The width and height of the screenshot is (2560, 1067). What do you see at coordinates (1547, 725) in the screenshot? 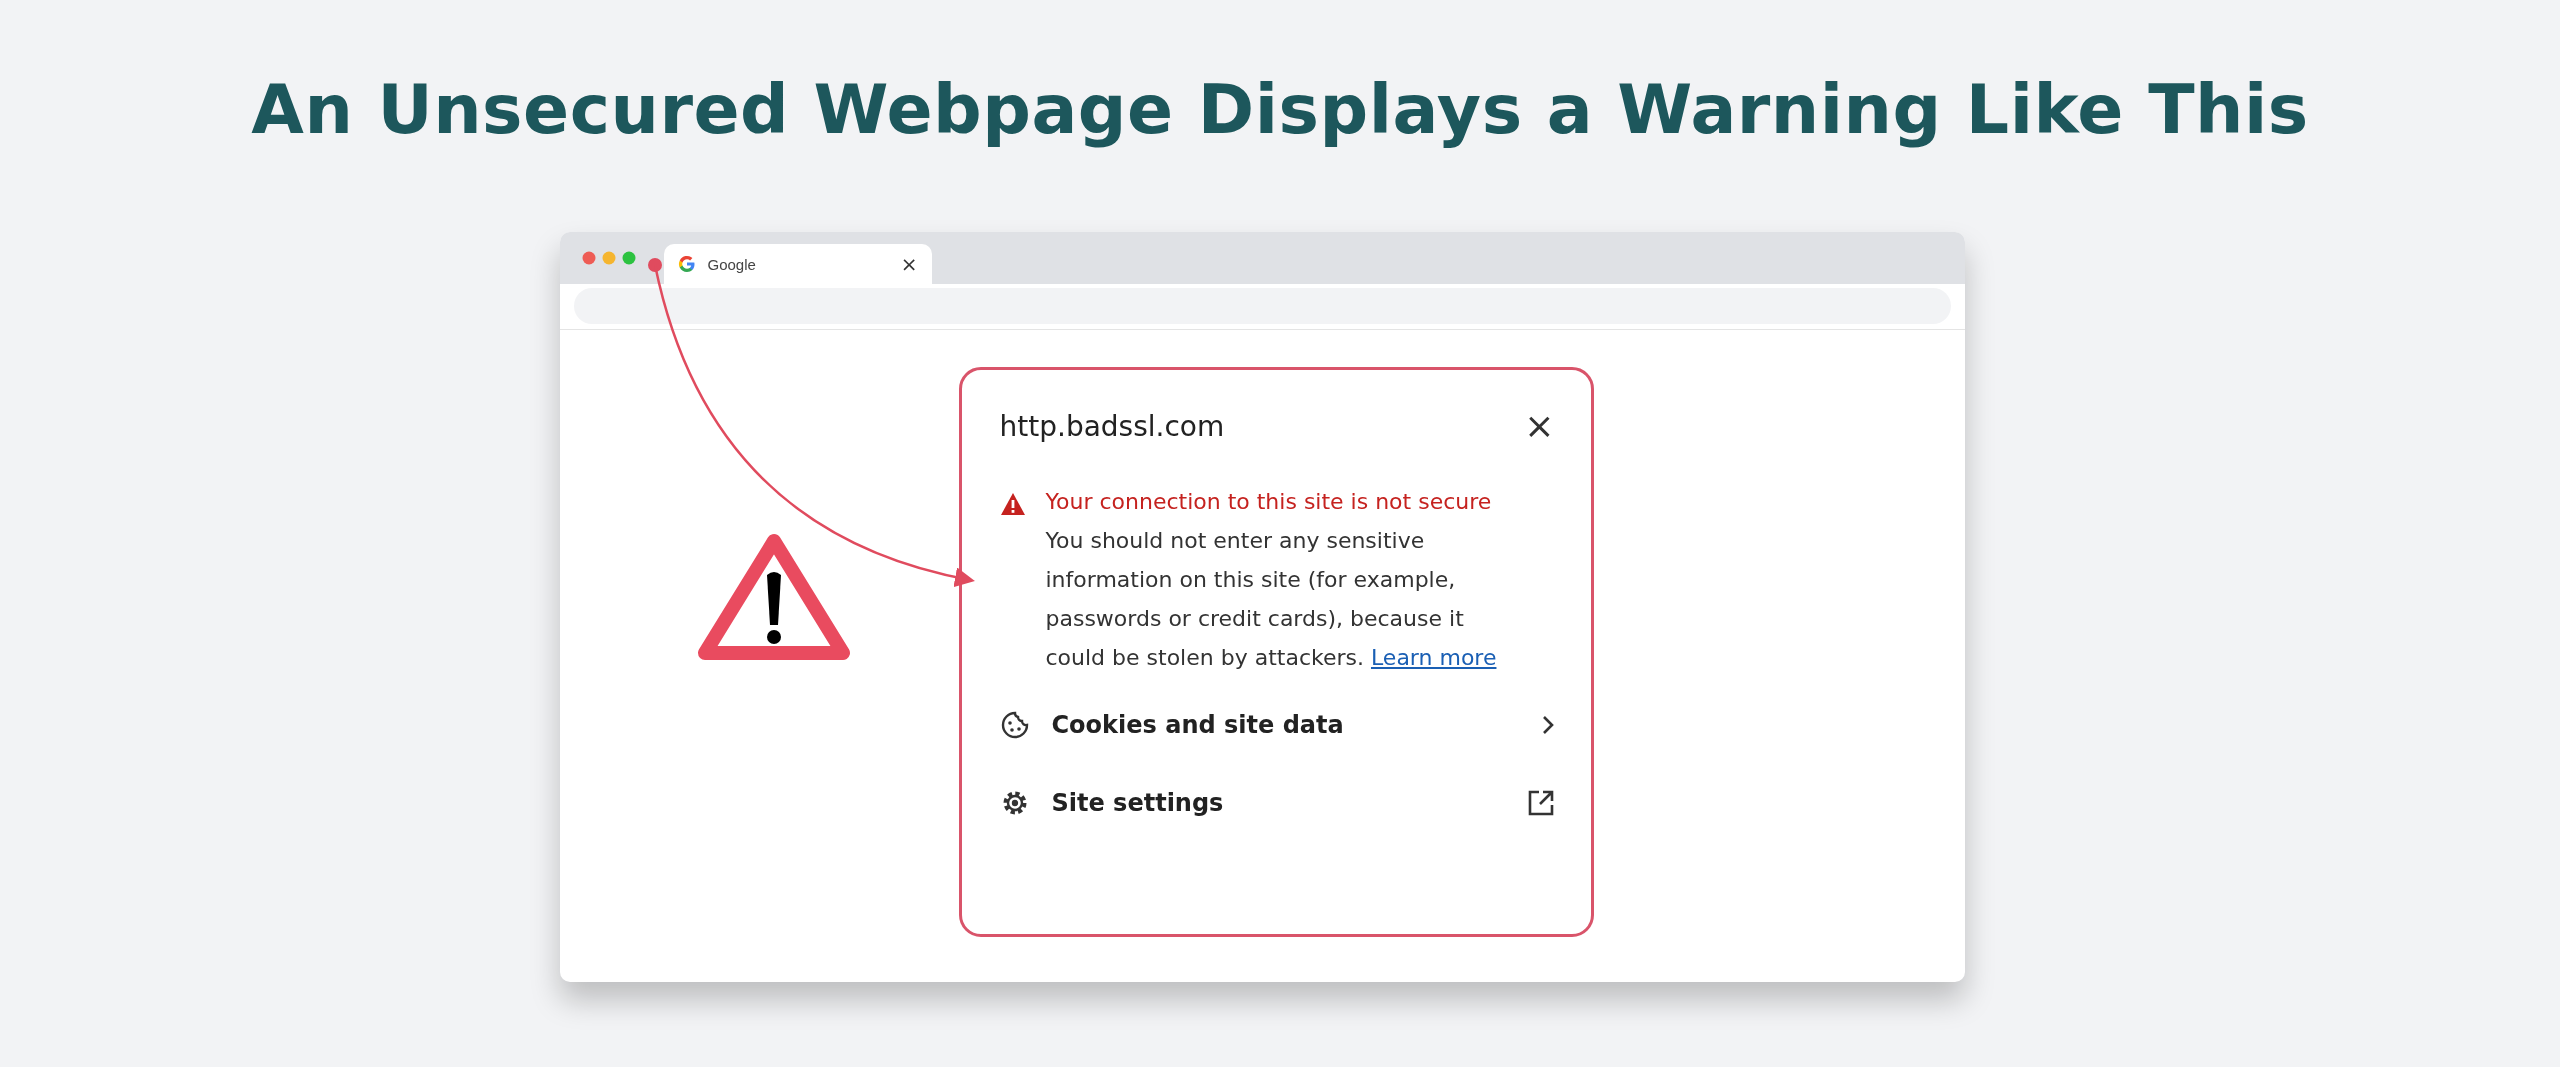
I see `chevron-right-icon` at bounding box center [1547, 725].